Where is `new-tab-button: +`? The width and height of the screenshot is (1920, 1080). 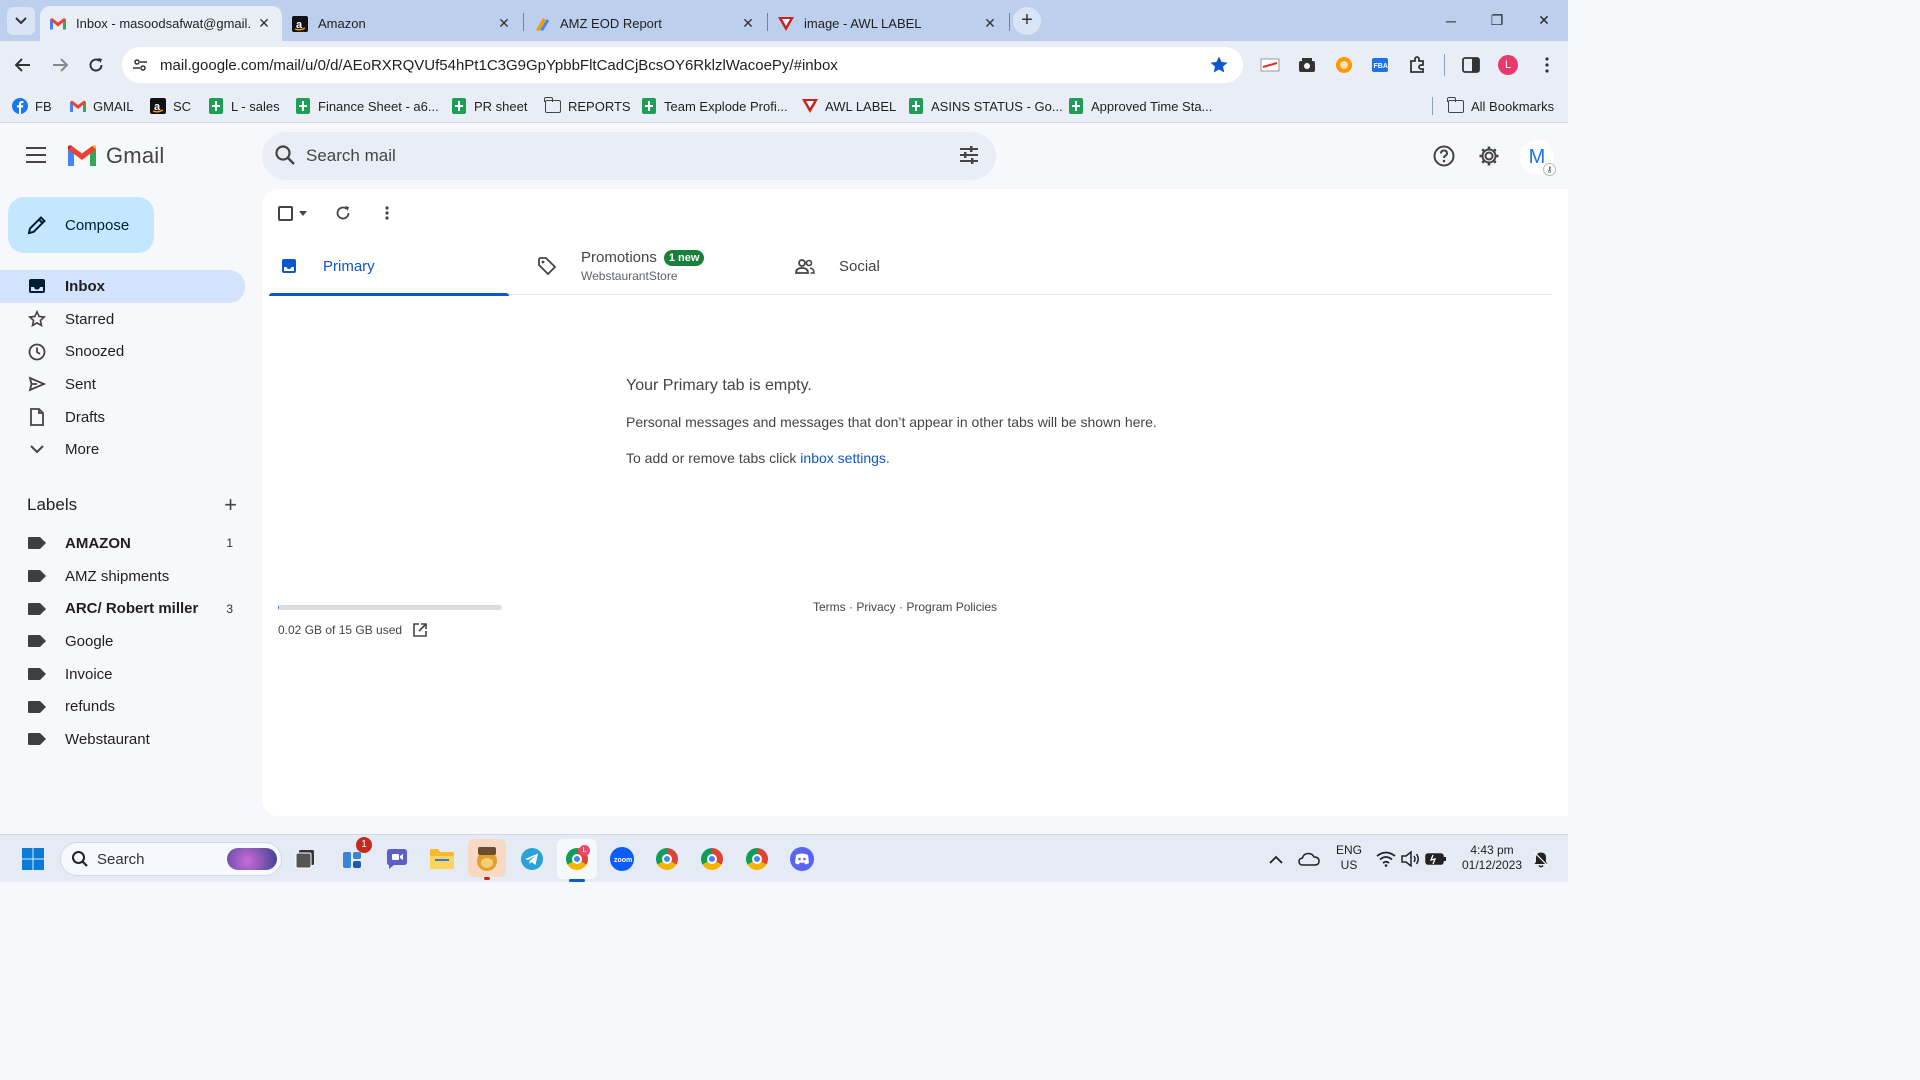
new-tab-button: + is located at coordinates (1027, 21).